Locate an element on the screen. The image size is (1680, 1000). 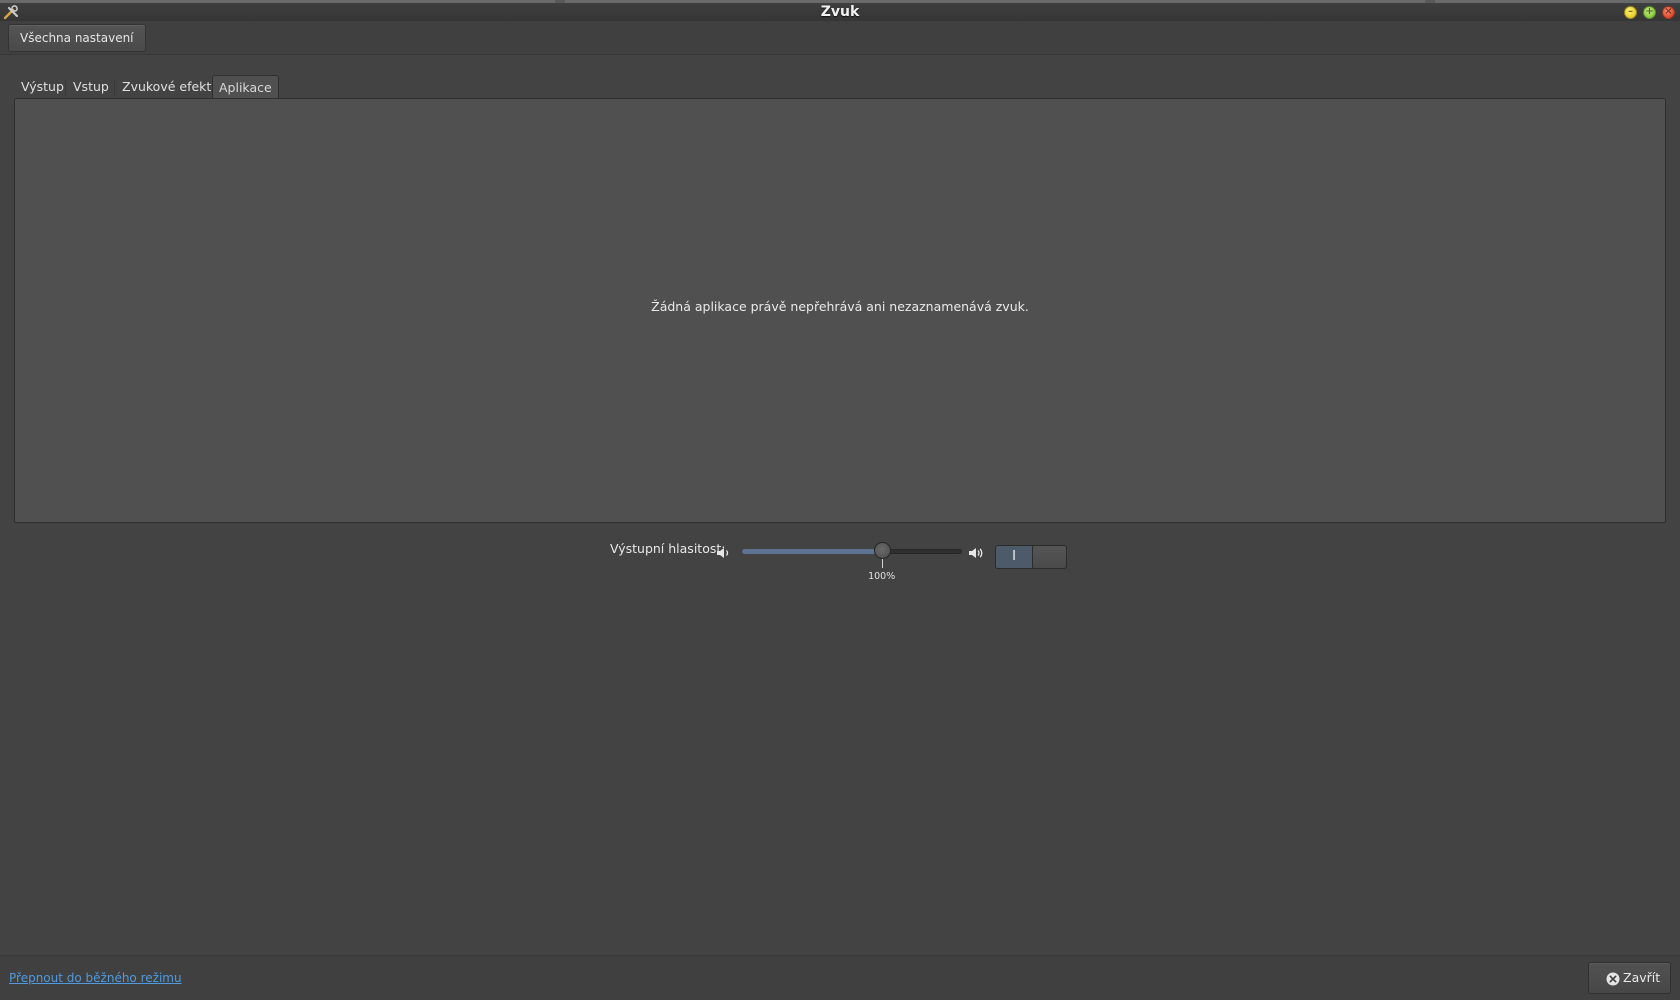
tab-sound-effects: Zvukové efekty is located at coordinates (170, 87).